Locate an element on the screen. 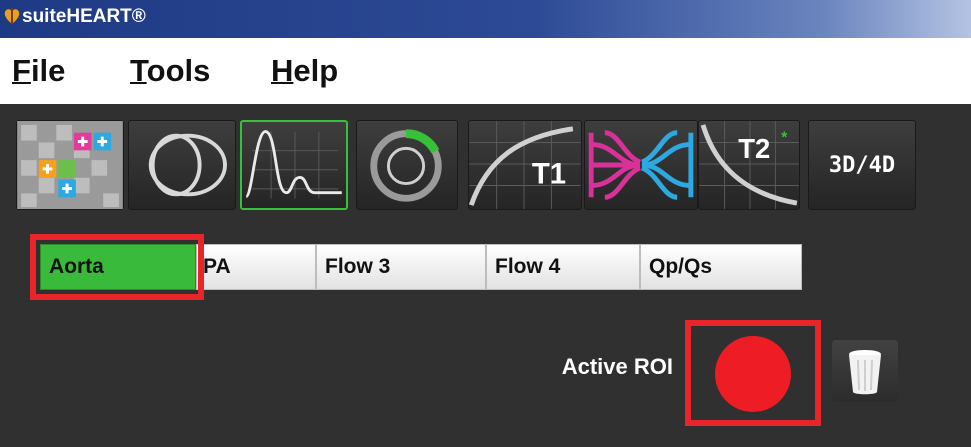 The width and height of the screenshot is (971, 447). flow-button is located at coordinates (294, 165).